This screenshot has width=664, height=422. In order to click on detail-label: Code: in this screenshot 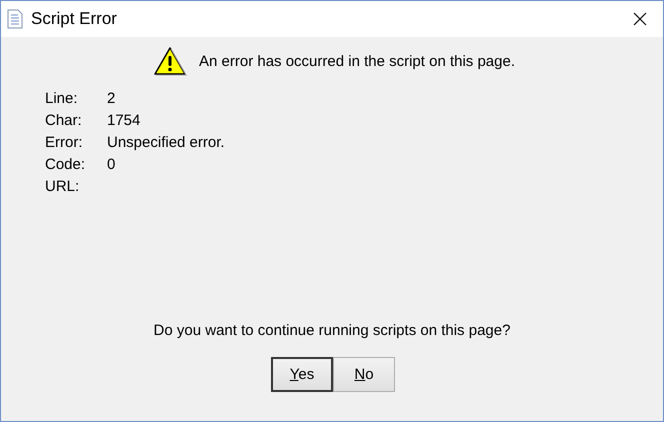, I will do `click(65, 165)`.